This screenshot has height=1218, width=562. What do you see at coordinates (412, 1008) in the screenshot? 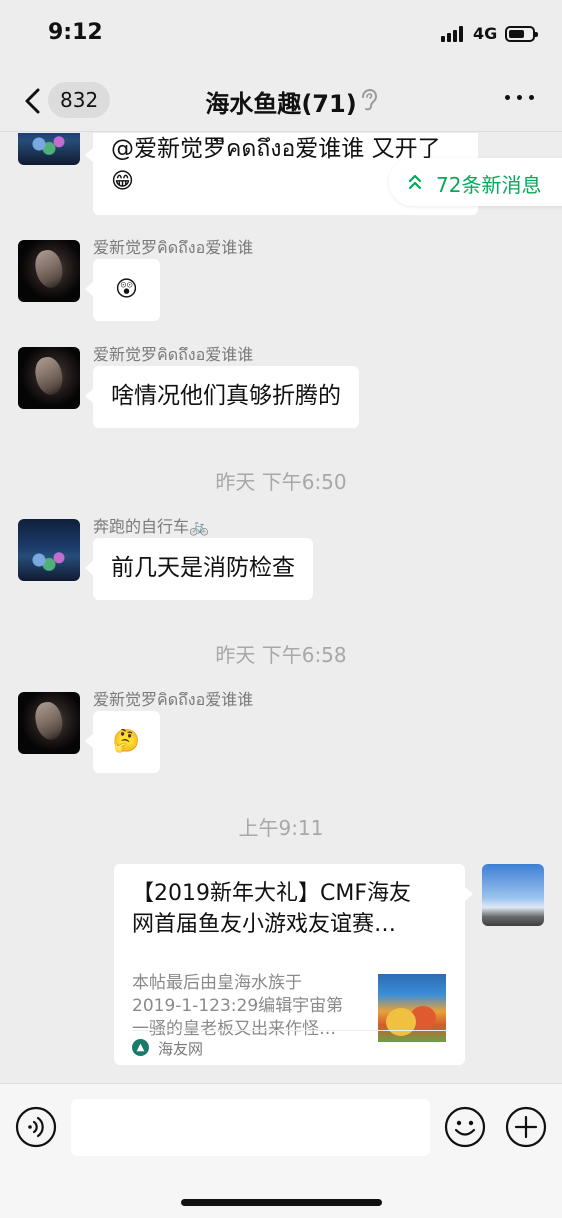
I see `link-thumbnail` at bounding box center [412, 1008].